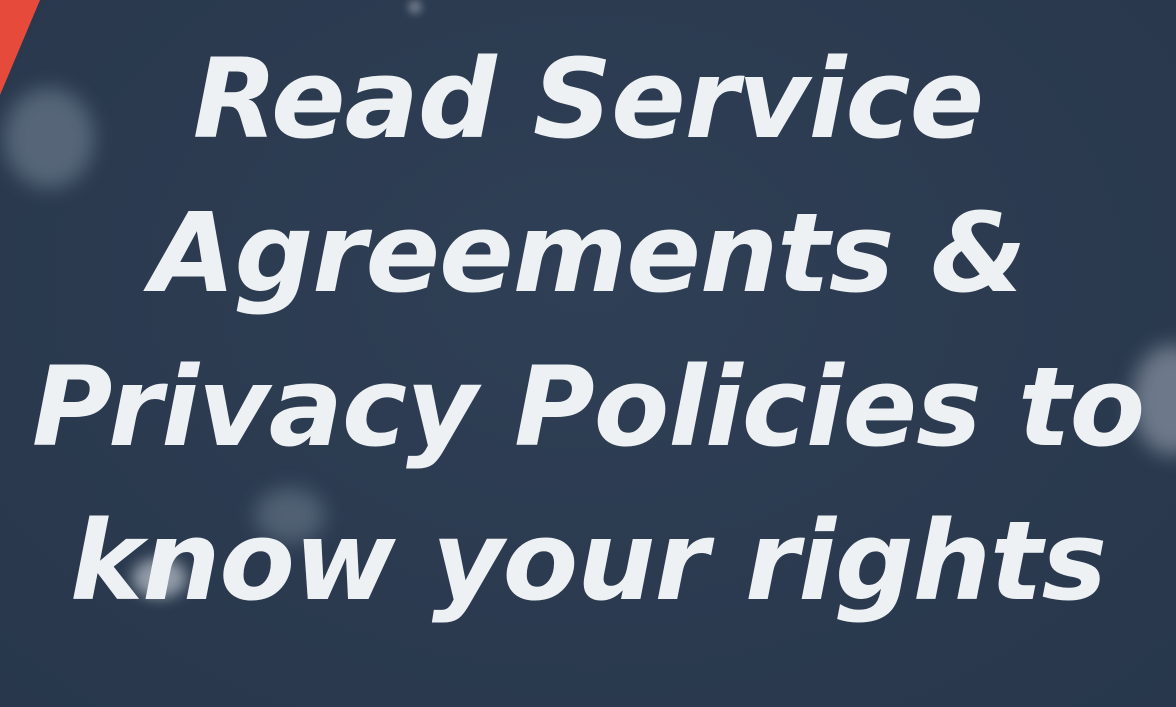 The width and height of the screenshot is (1176, 707). I want to click on headline-line: Agreements &, so click(588, 253).